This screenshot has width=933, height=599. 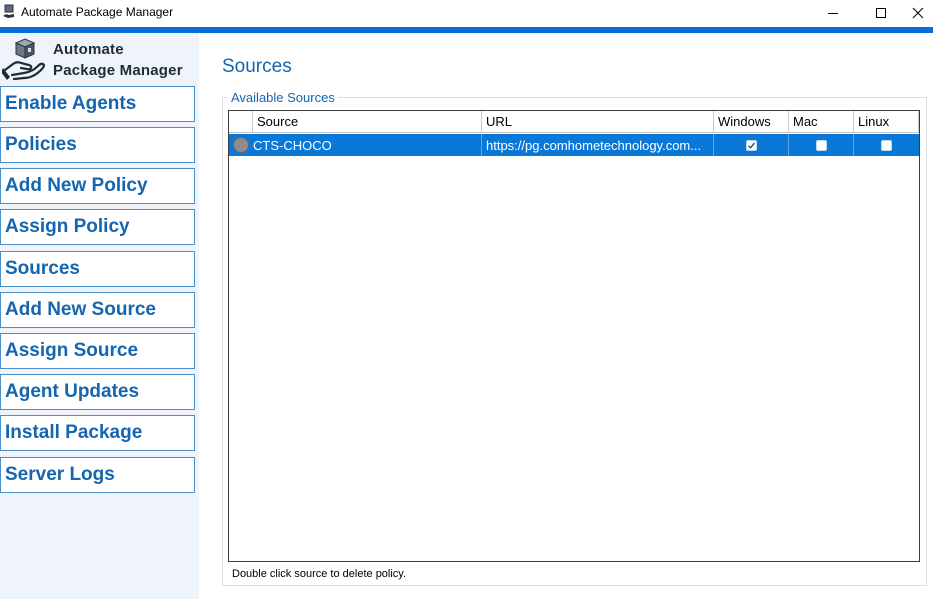 What do you see at coordinates (598, 122) in the screenshot?
I see `column-header-url: URL` at bounding box center [598, 122].